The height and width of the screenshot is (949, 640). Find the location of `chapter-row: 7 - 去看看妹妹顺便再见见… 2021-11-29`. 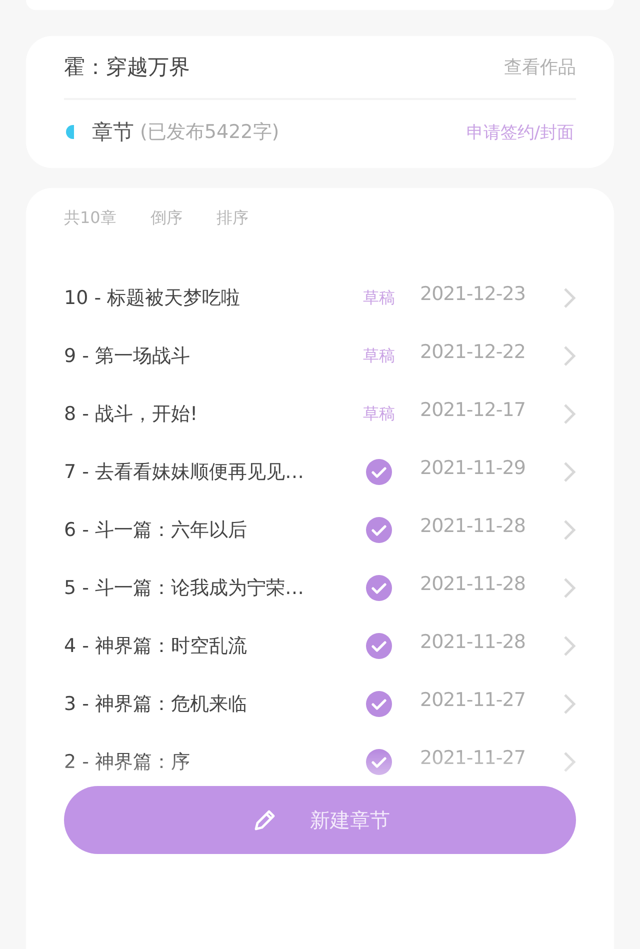

chapter-row: 7 - 去看看妹妹顺便再见见… 2021-11-29 is located at coordinates (320, 472).